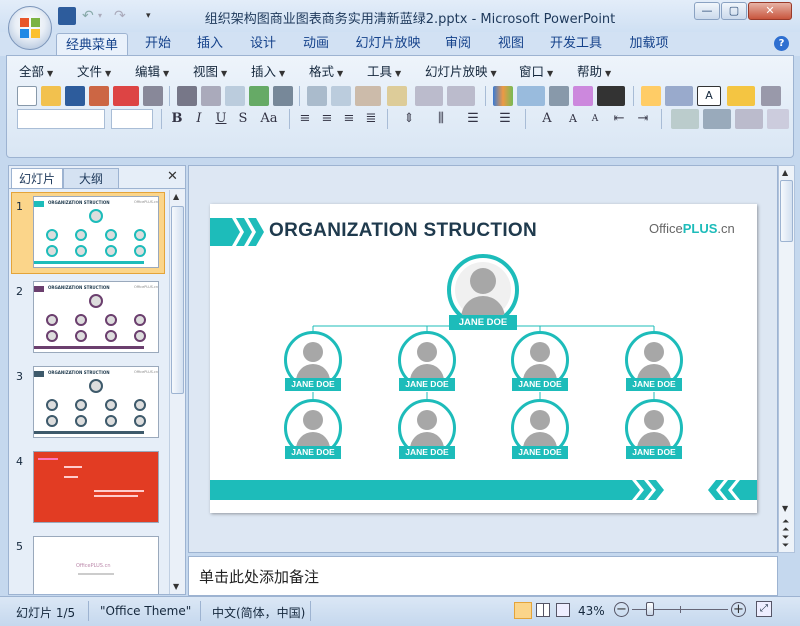  What do you see at coordinates (388, 44) in the screenshot?
I see `tab-slideshow: 幻灯片放映` at bounding box center [388, 44].